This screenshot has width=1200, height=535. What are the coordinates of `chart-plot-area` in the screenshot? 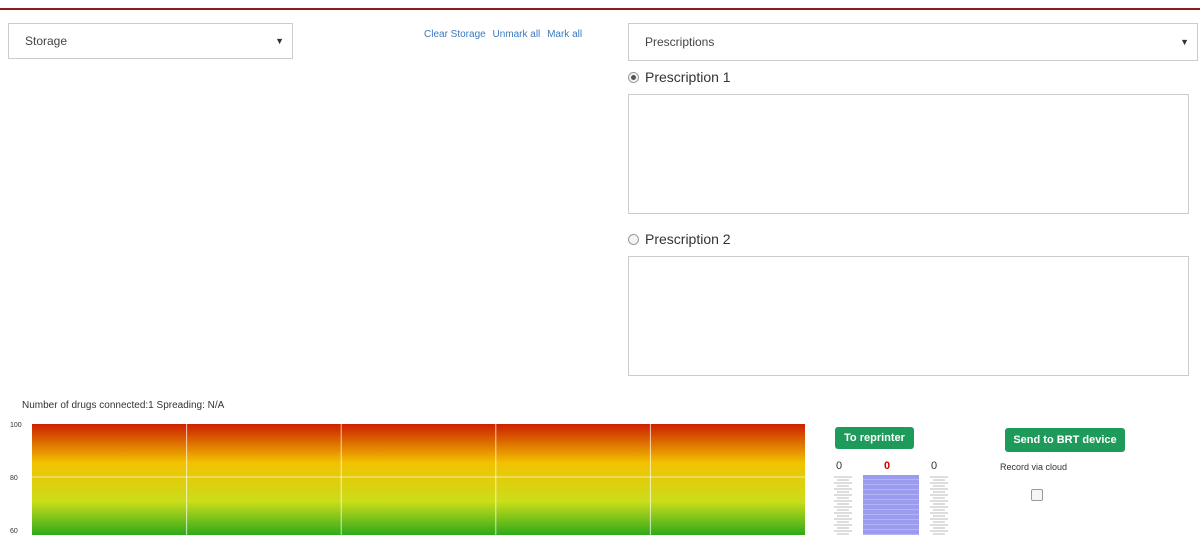 It's located at (418, 479).